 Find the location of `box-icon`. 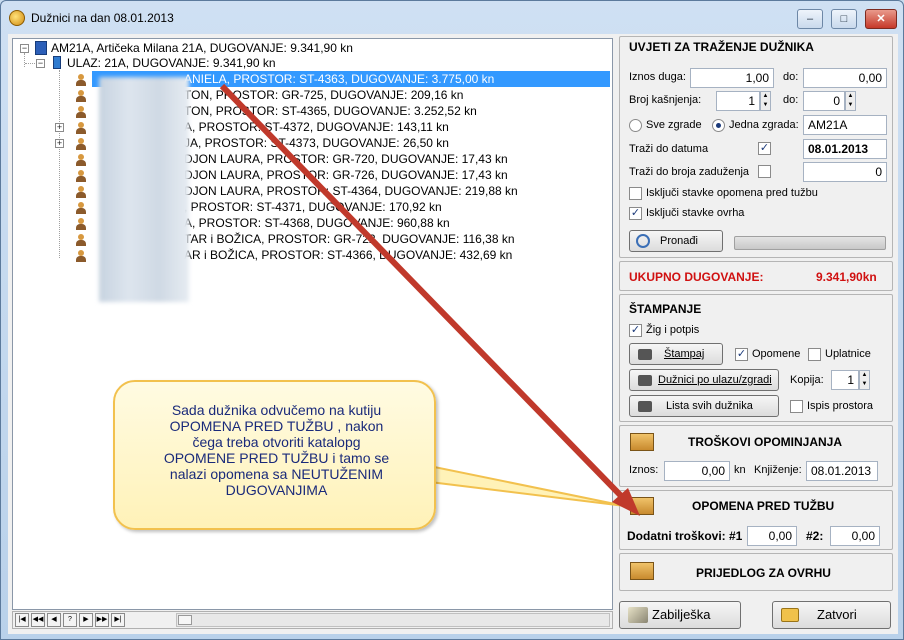

box-icon is located at coordinates (642, 506).